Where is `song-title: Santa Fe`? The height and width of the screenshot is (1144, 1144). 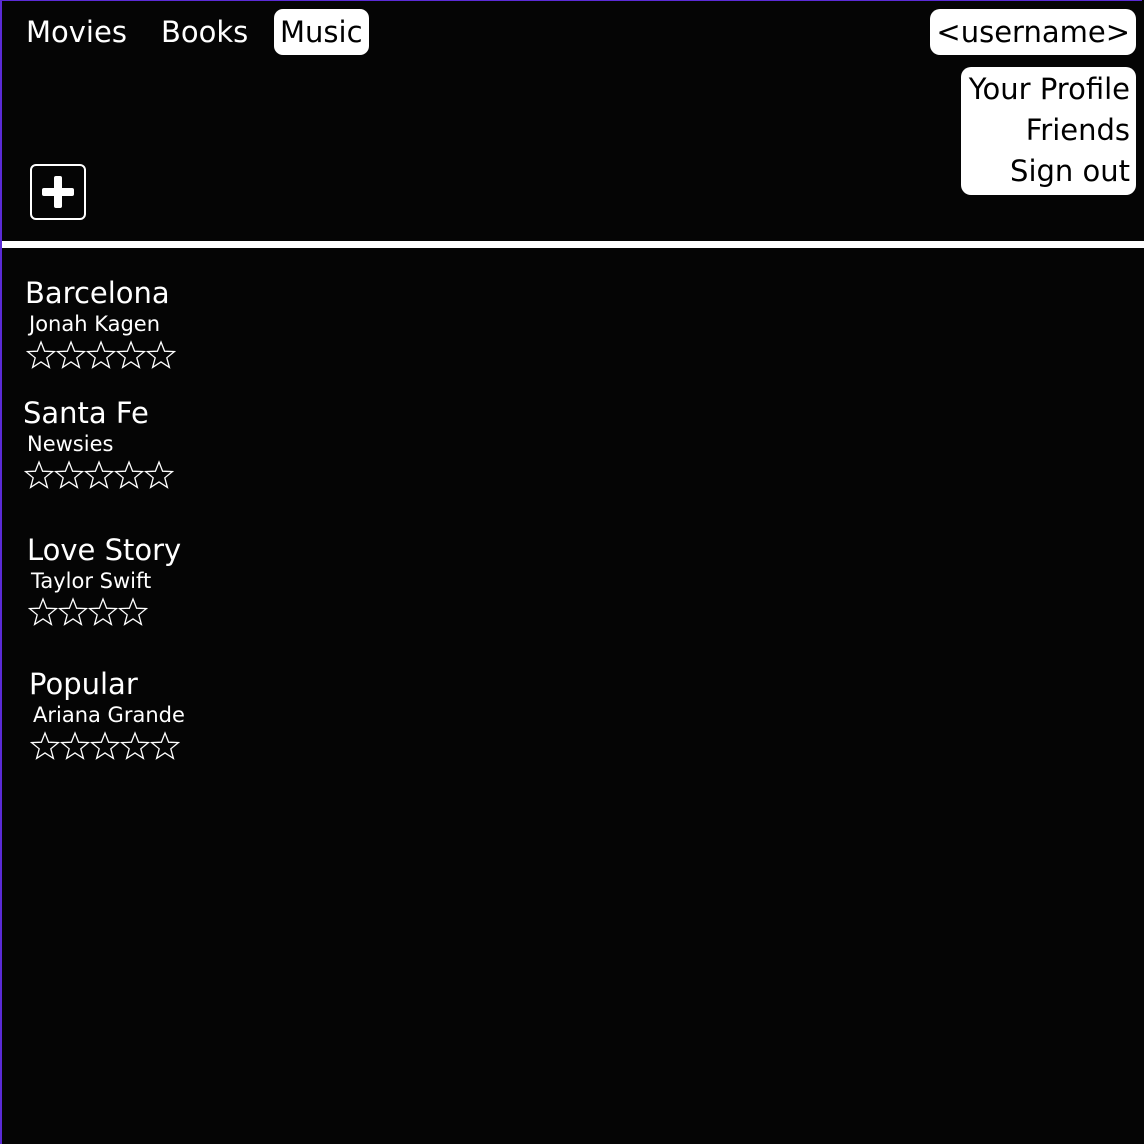 song-title: Santa Fe is located at coordinates (86, 413).